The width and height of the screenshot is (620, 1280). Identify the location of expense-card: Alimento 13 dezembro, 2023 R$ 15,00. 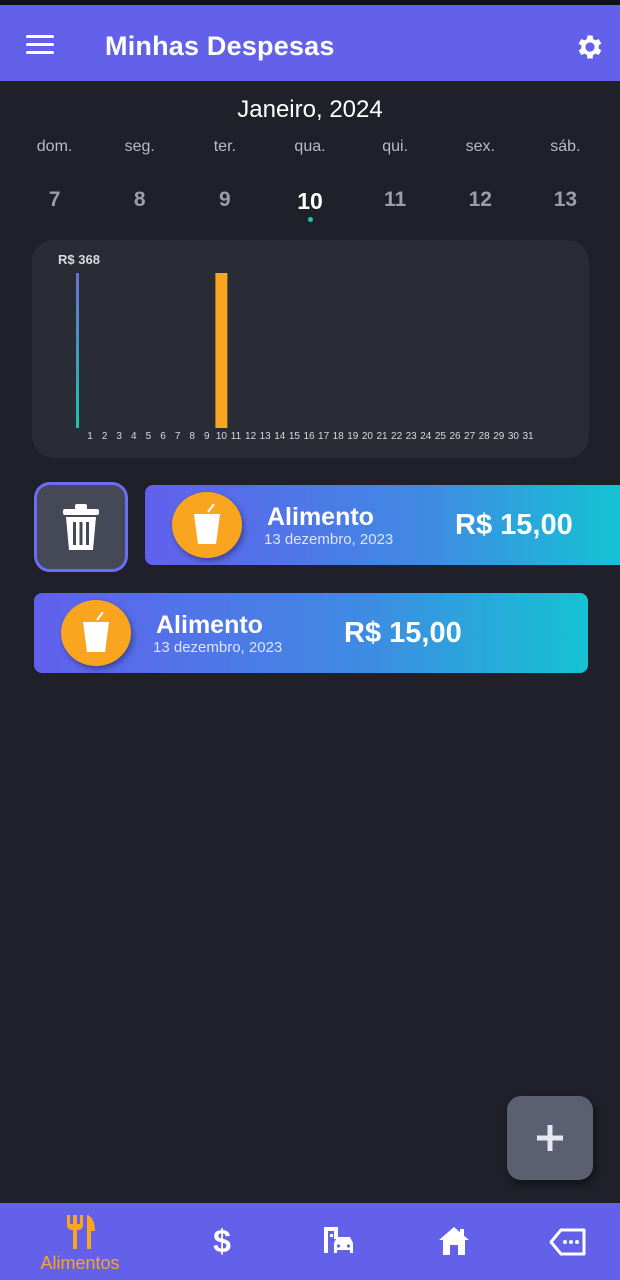
(311, 633).